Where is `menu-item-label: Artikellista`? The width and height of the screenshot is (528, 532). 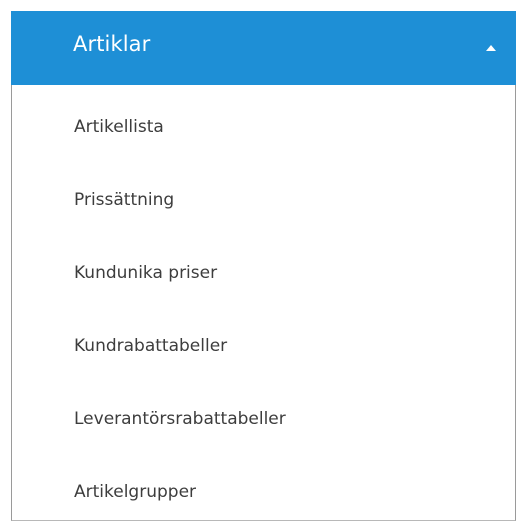
menu-item-label: Artikellista is located at coordinates (119, 127).